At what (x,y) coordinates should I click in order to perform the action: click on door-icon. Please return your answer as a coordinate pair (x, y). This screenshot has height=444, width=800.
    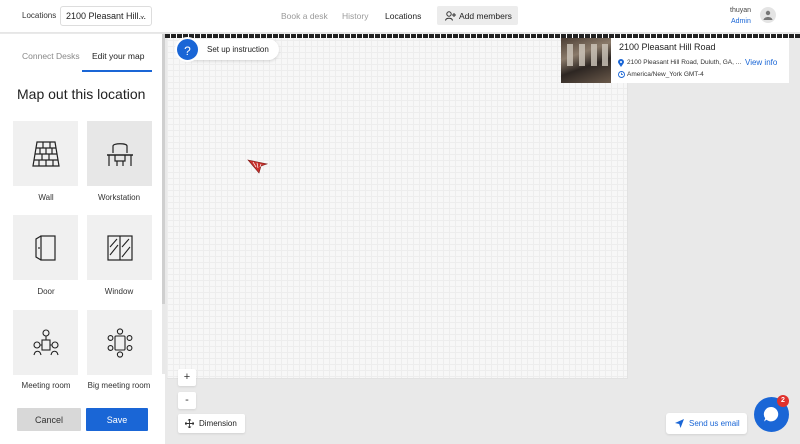
    Looking at the image, I should click on (45, 247).